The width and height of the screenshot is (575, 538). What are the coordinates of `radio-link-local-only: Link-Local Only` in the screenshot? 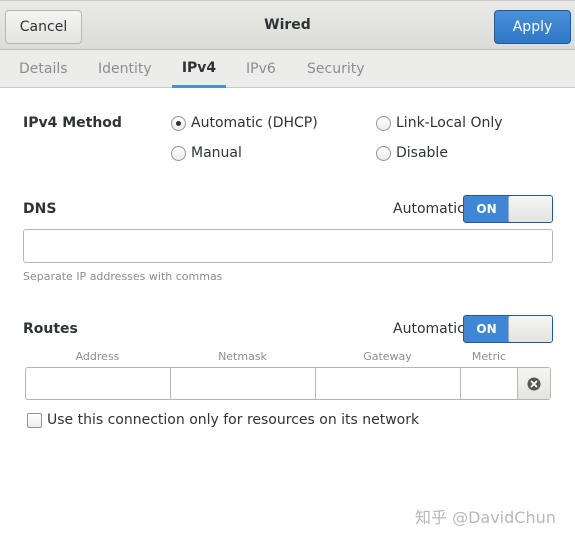 It's located at (439, 123).